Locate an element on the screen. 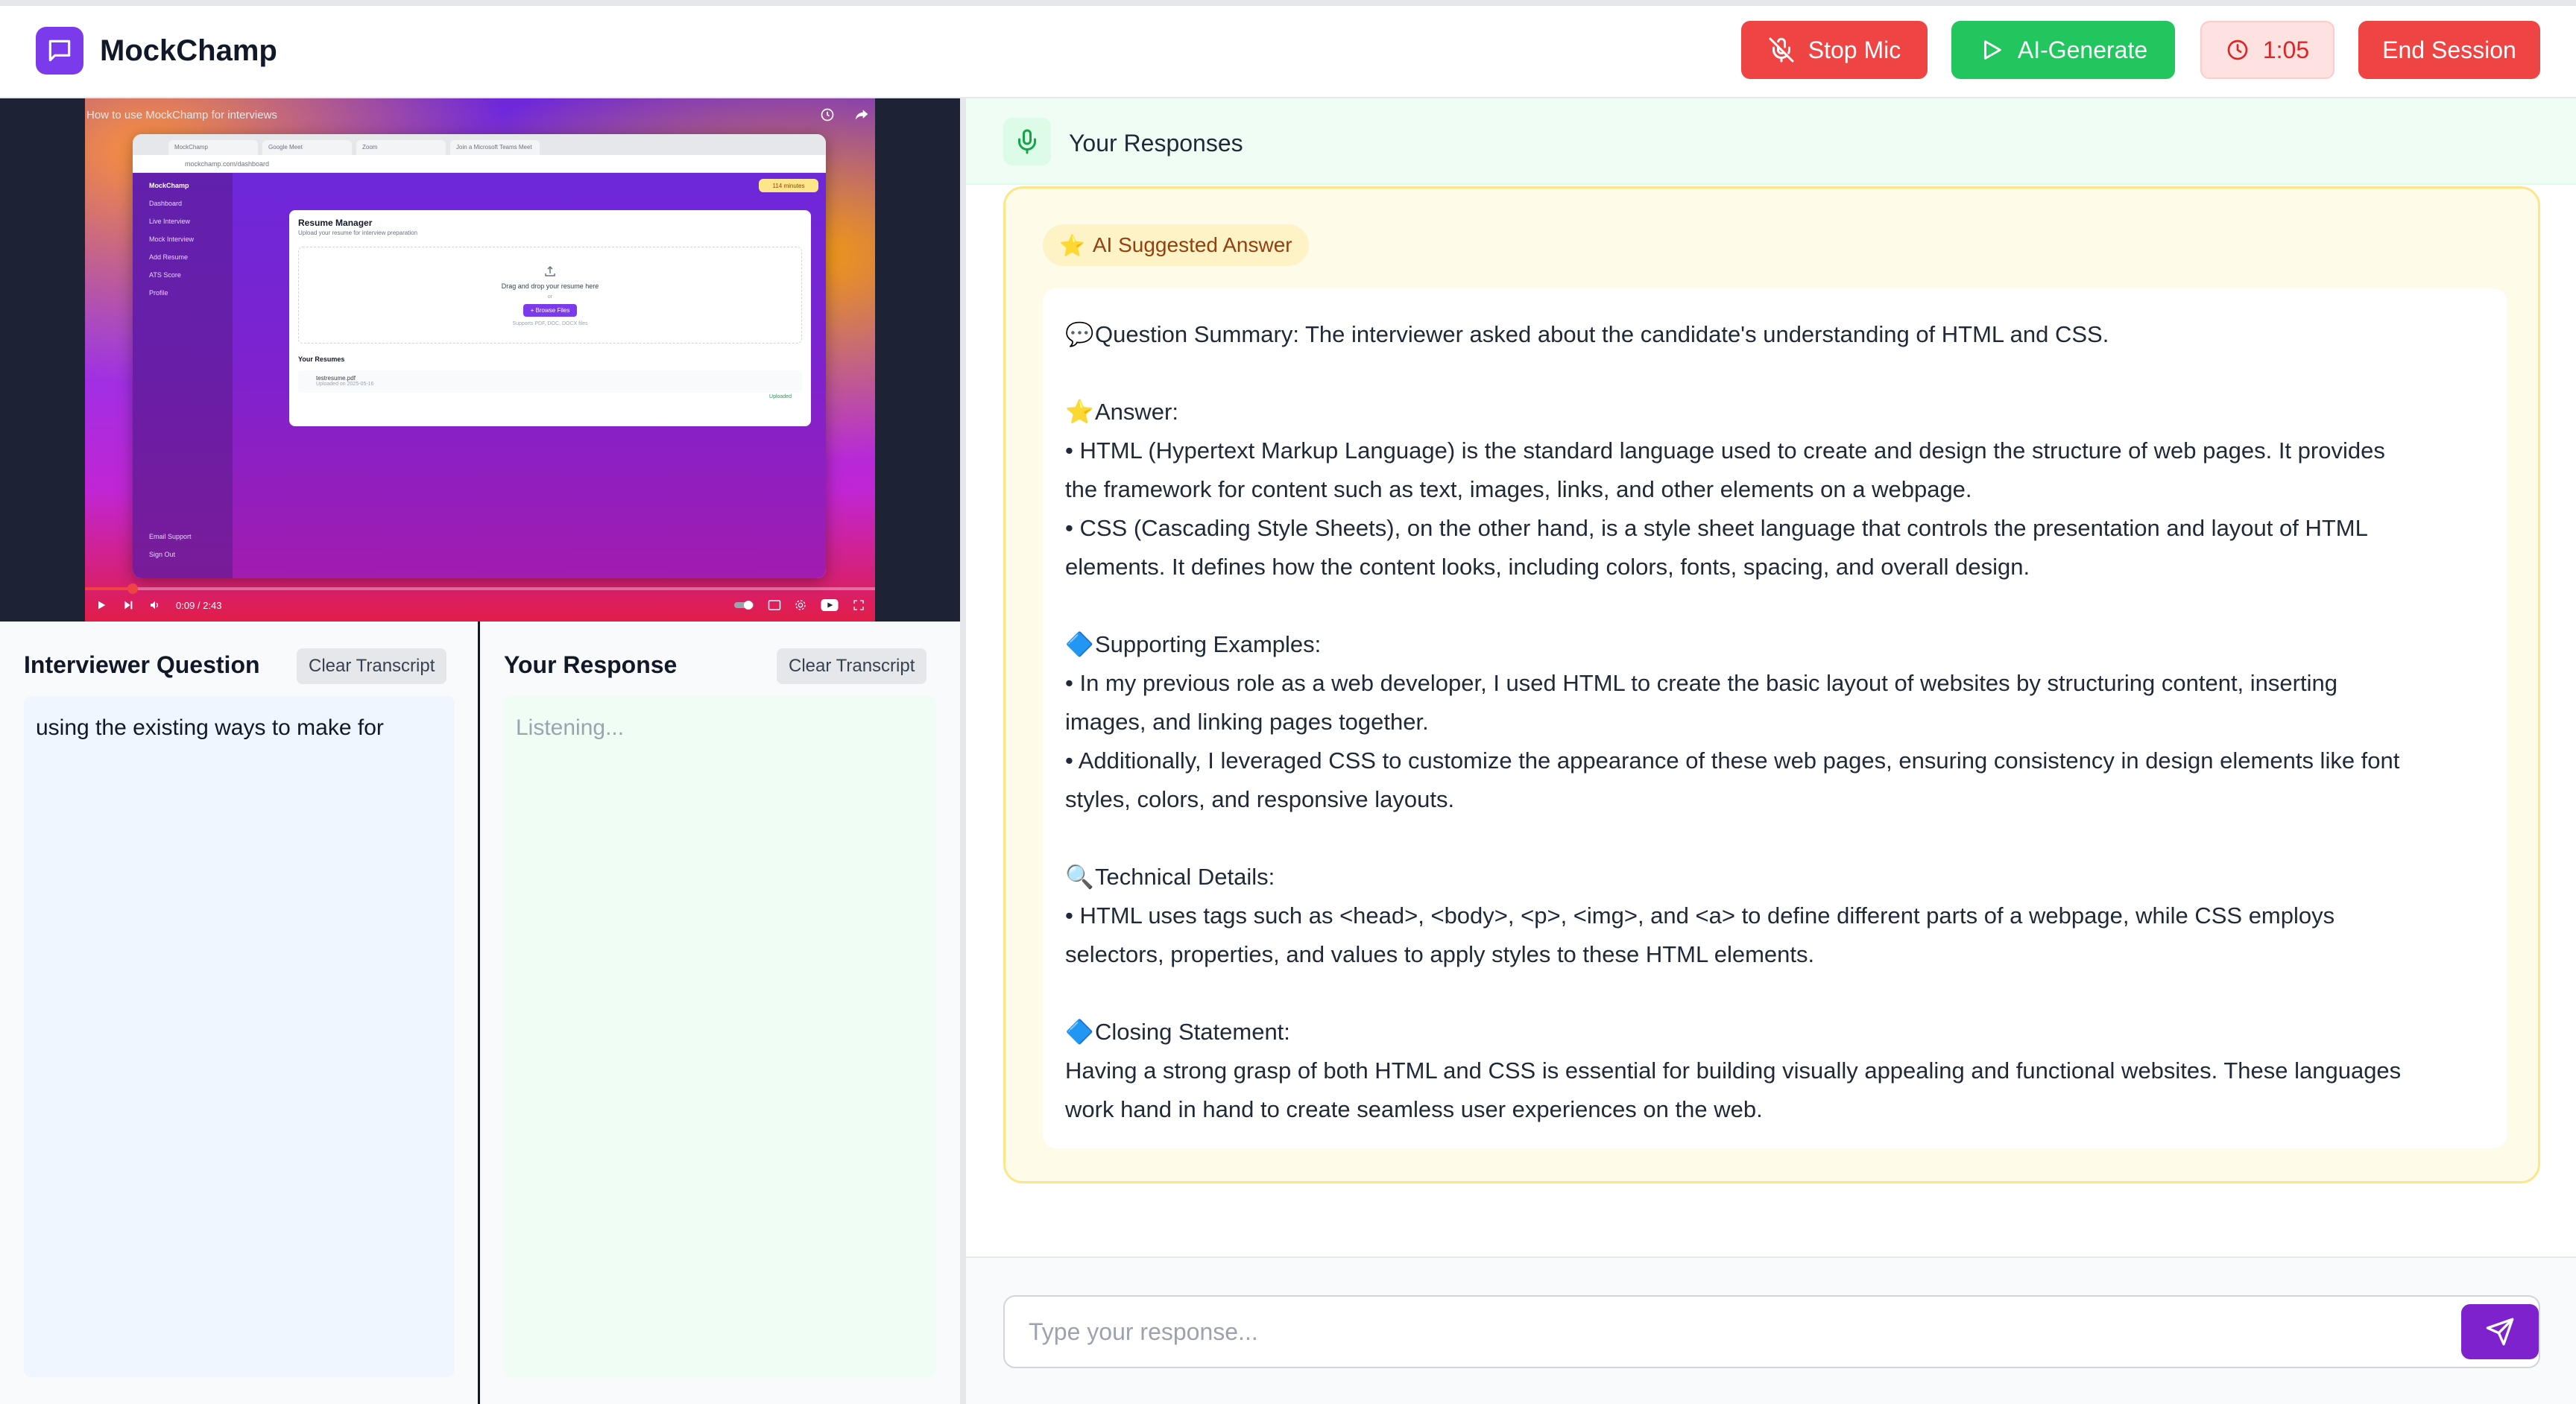 The width and height of the screenshot is (2576, 1404). video-controls-left: 0:09 / 2:43 is located at coordinates (158, 605).